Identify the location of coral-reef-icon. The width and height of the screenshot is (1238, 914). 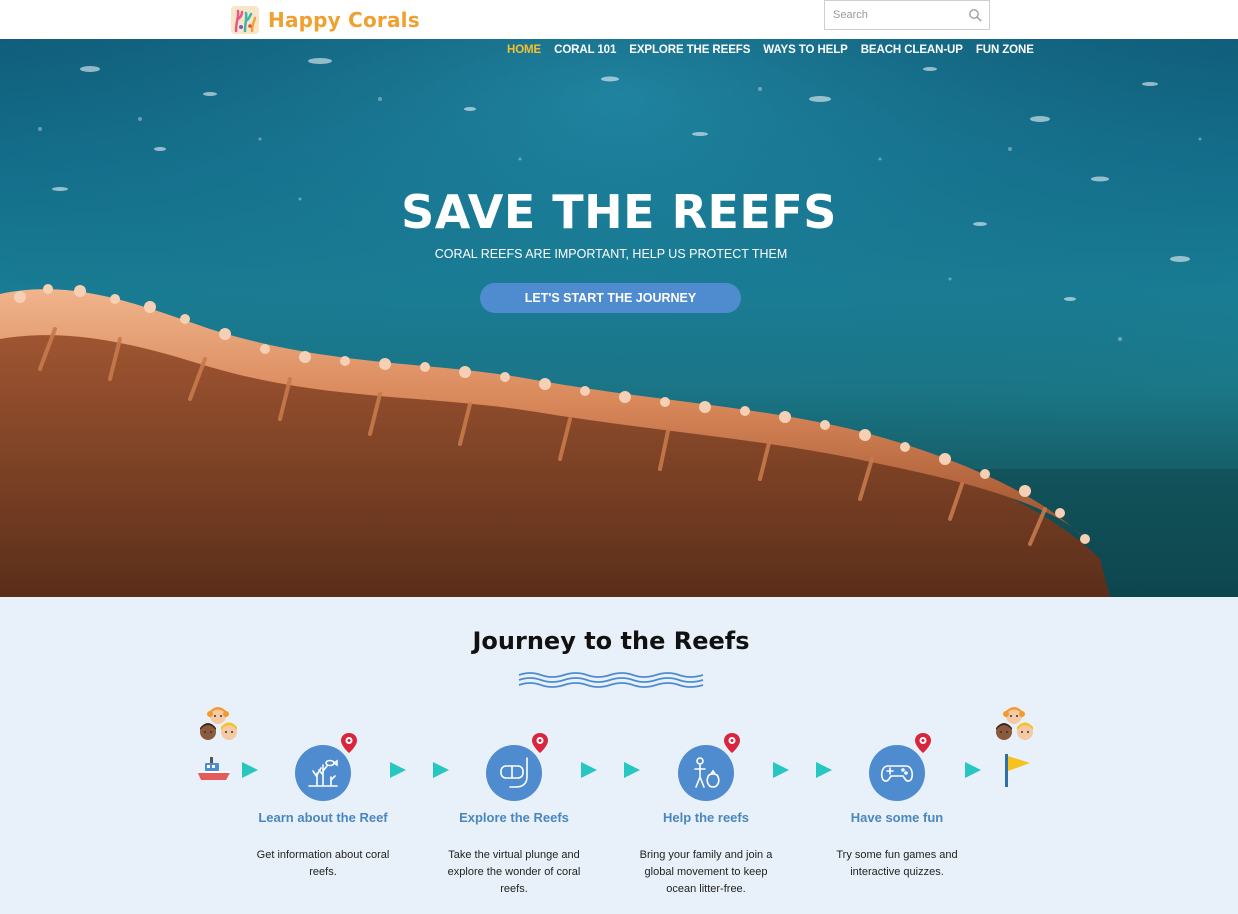
(323, 773).